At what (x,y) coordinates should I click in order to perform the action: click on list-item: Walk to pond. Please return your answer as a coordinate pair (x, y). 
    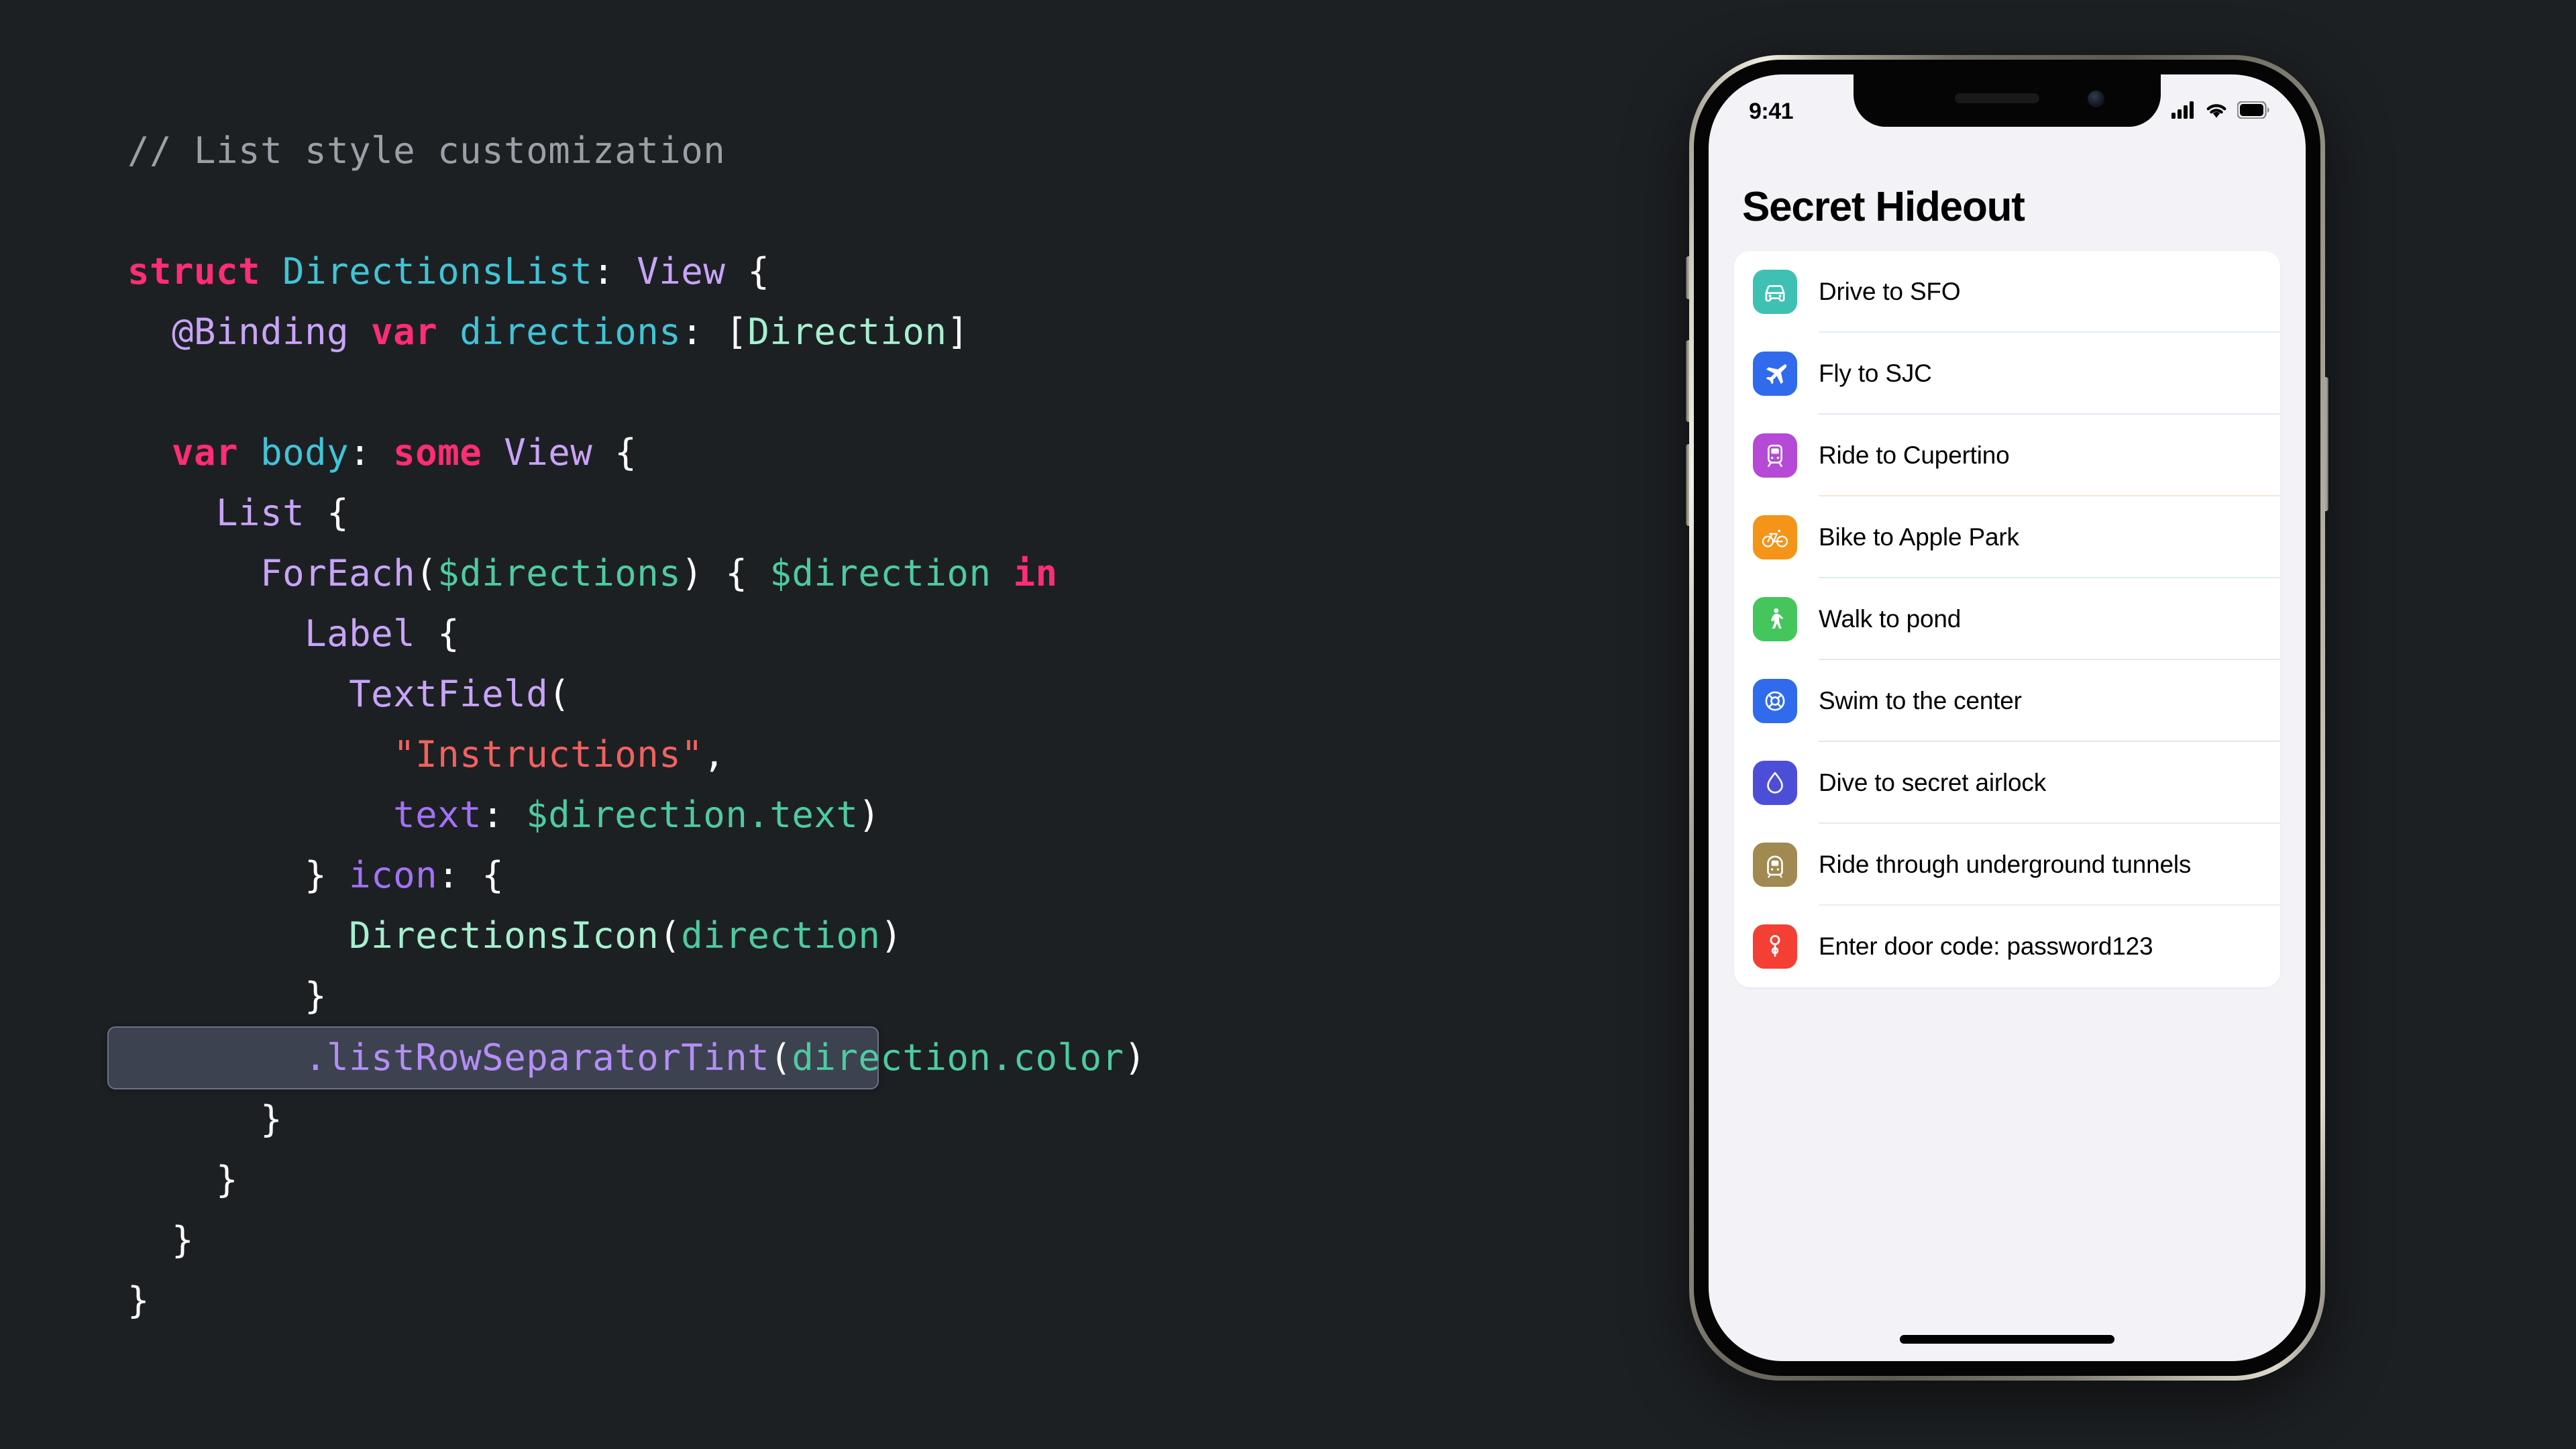
    Looking at the image, I should click on (2007, 619).